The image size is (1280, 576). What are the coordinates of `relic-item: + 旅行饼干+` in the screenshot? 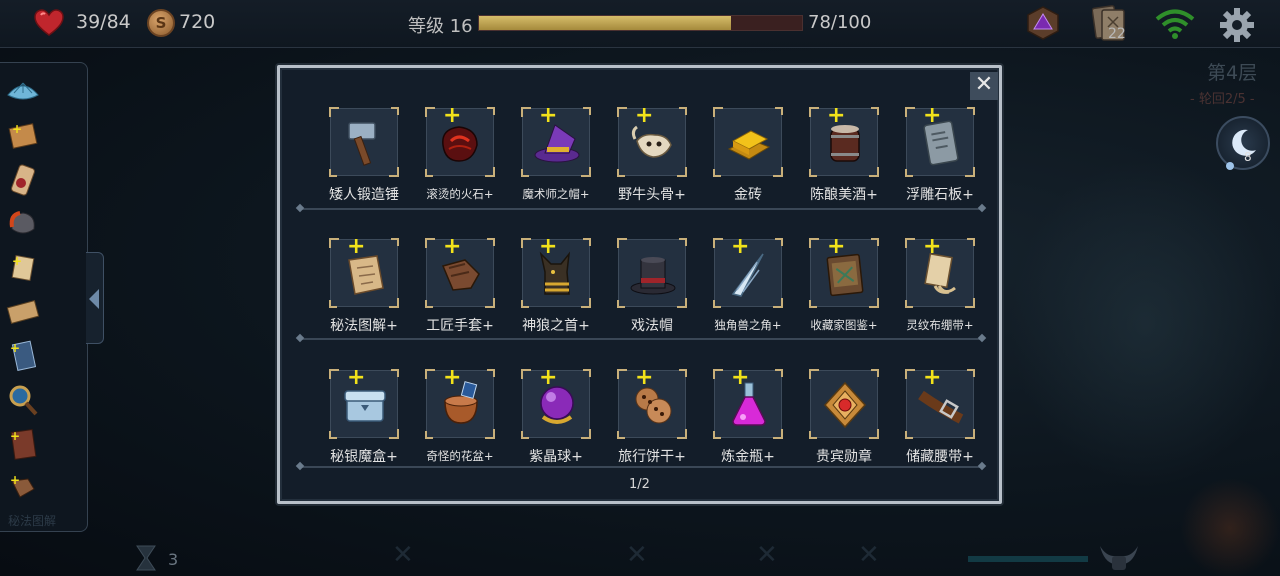 It's located at (652, 418).